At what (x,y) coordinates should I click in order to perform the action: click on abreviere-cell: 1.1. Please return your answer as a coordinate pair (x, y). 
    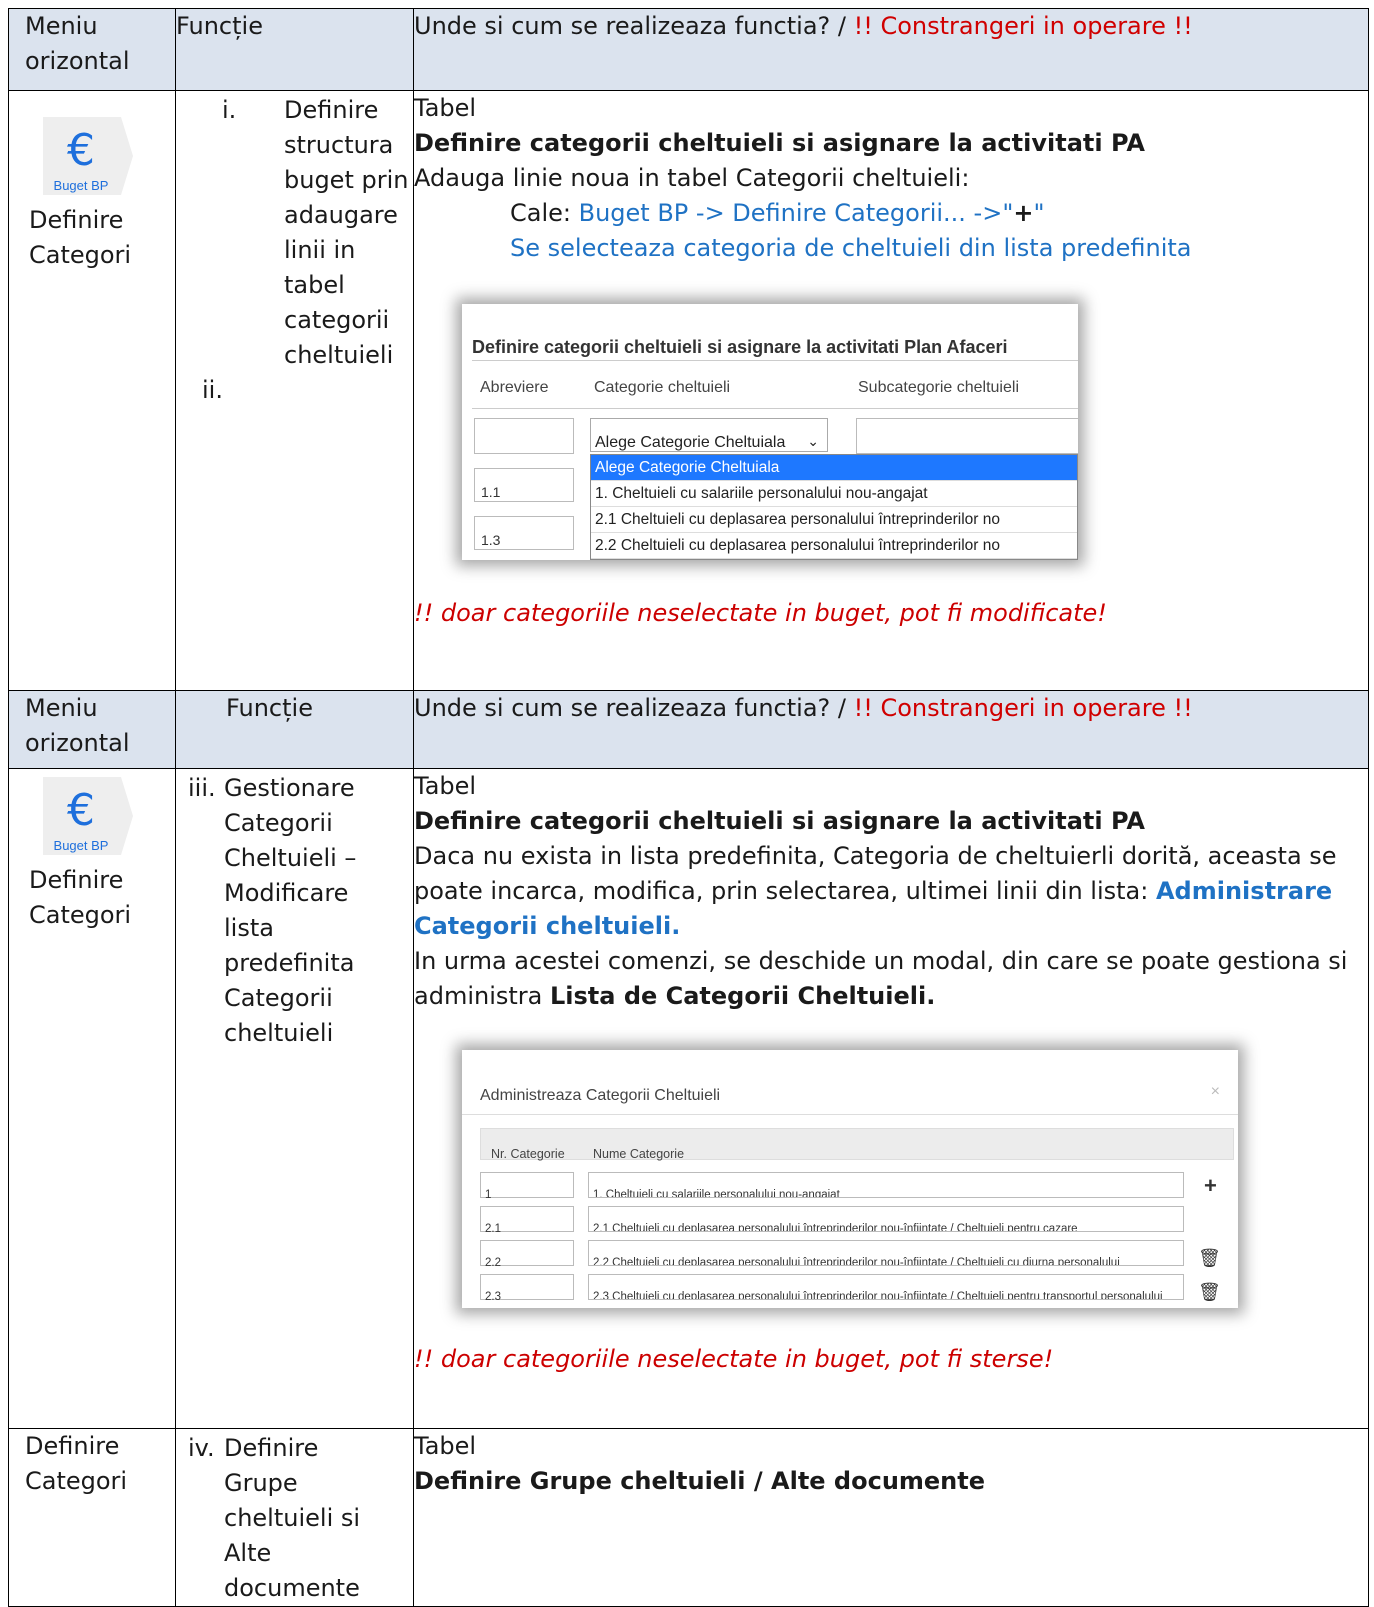
    Looking at the image, I should click on (524, 485).